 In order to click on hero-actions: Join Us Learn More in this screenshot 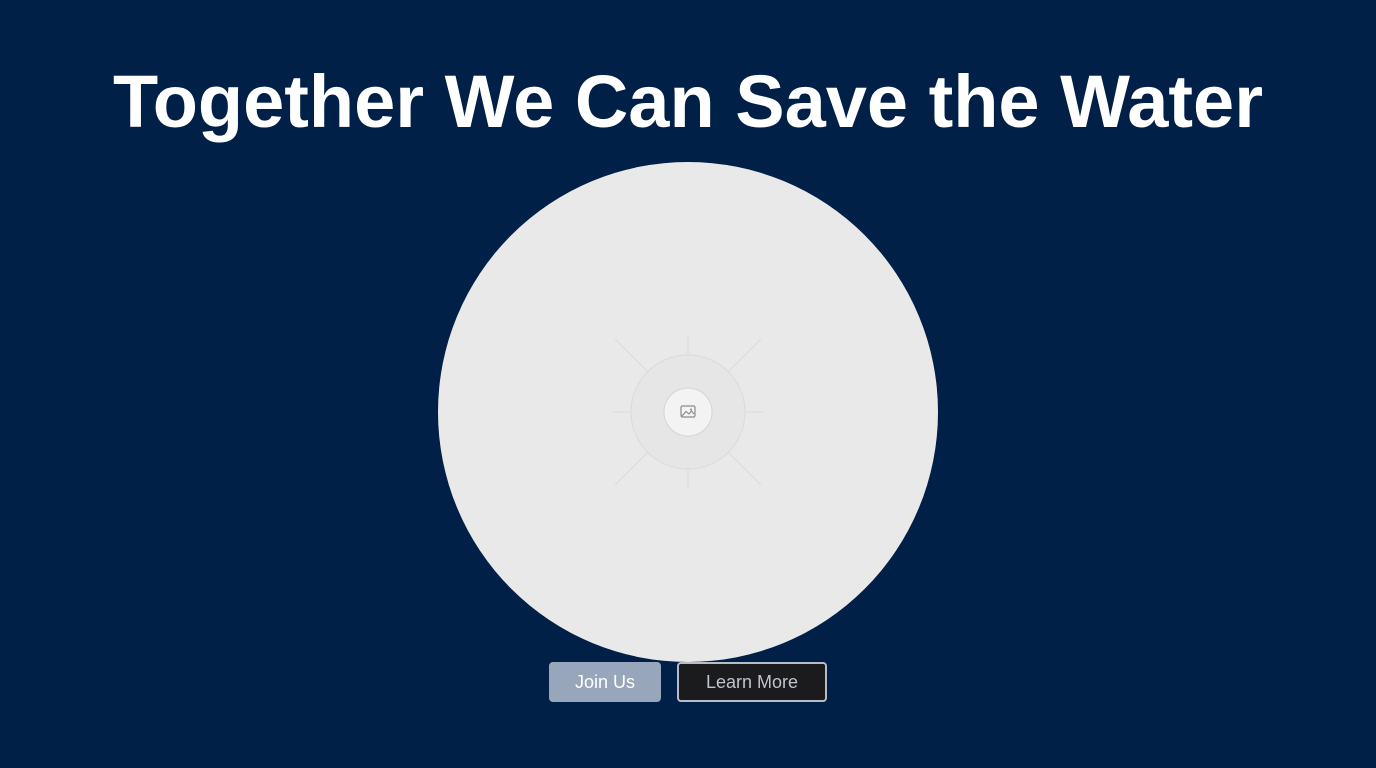, I will do `click(688, 682)`.